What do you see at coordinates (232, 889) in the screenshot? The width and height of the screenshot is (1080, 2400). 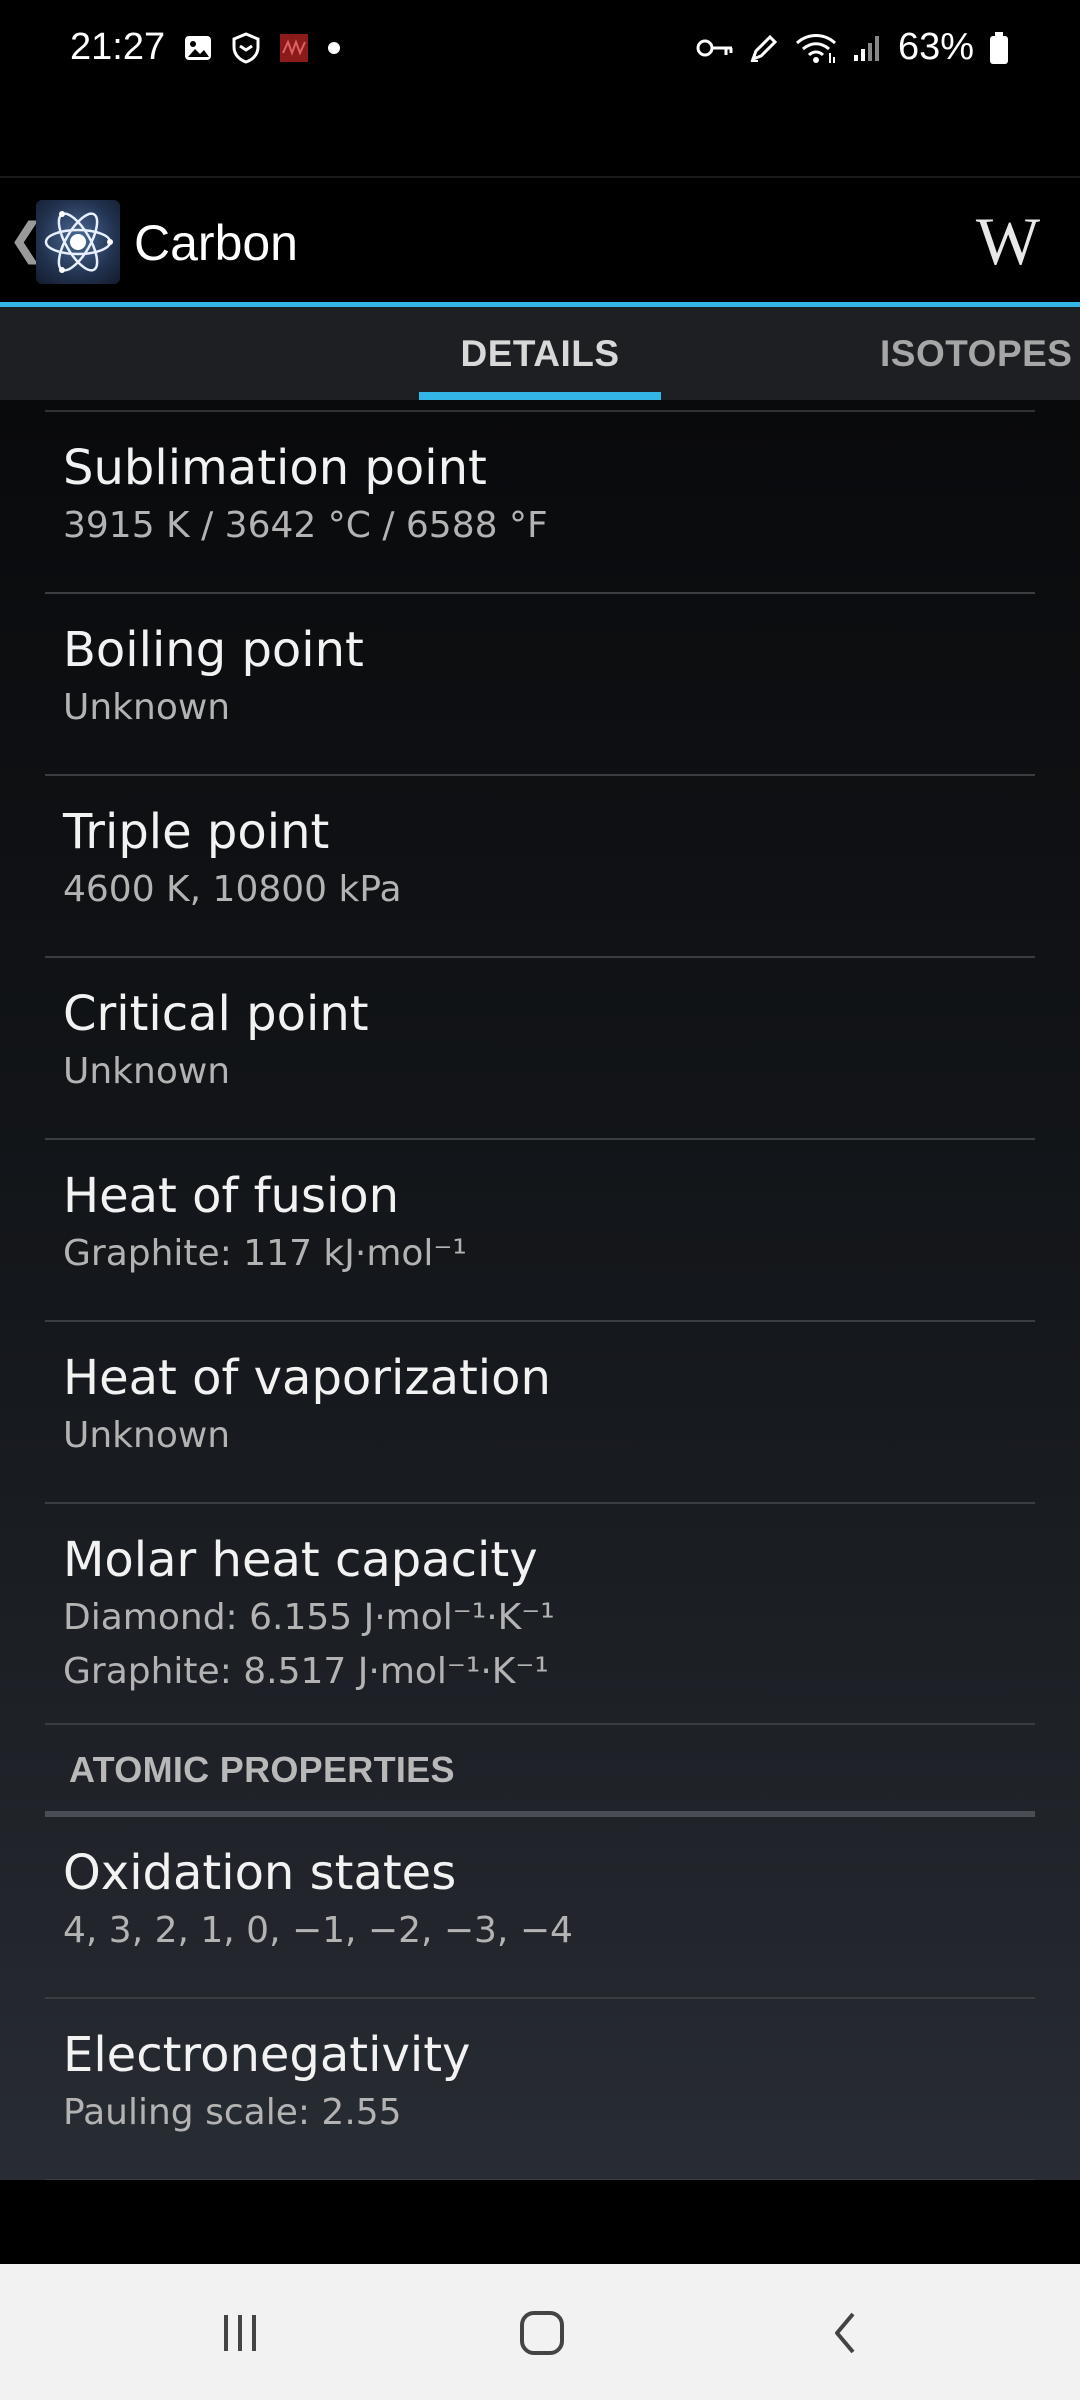 I see `property-value: 4600 K, 10800 kPa` at bounding box center [232, 889].